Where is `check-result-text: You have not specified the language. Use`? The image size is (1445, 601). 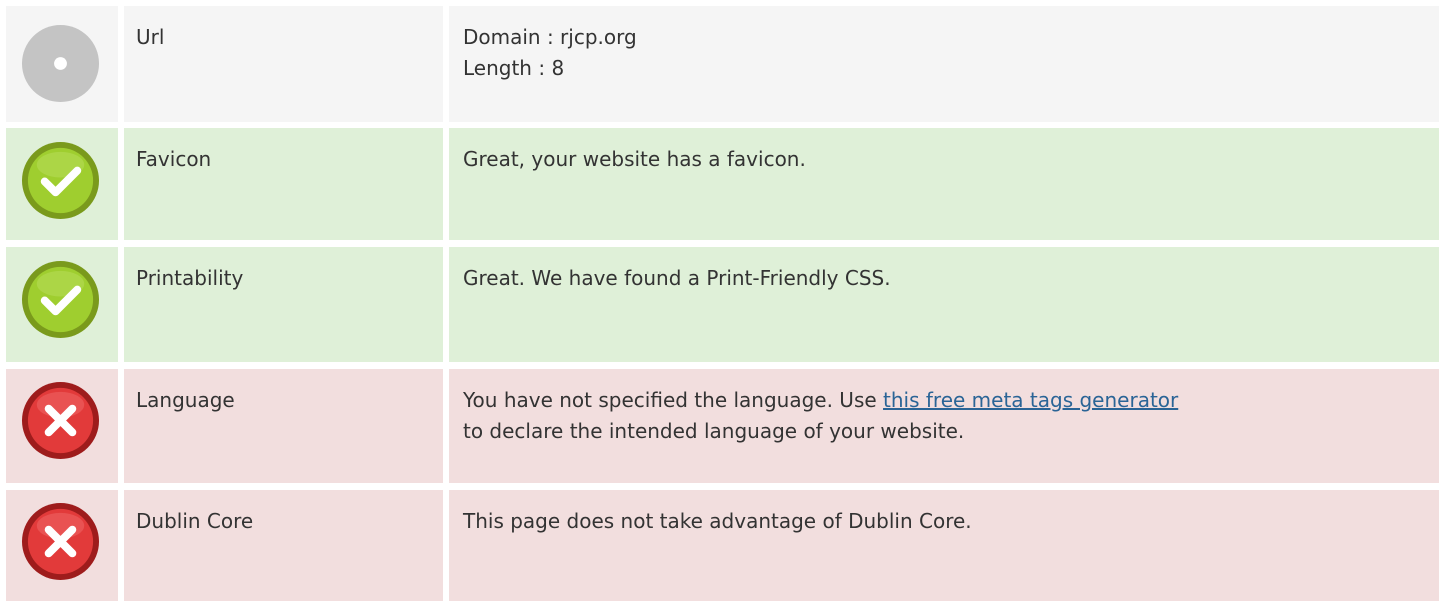
check-result-text: You have not specified the language. Use is located at coordinates (673, 400).